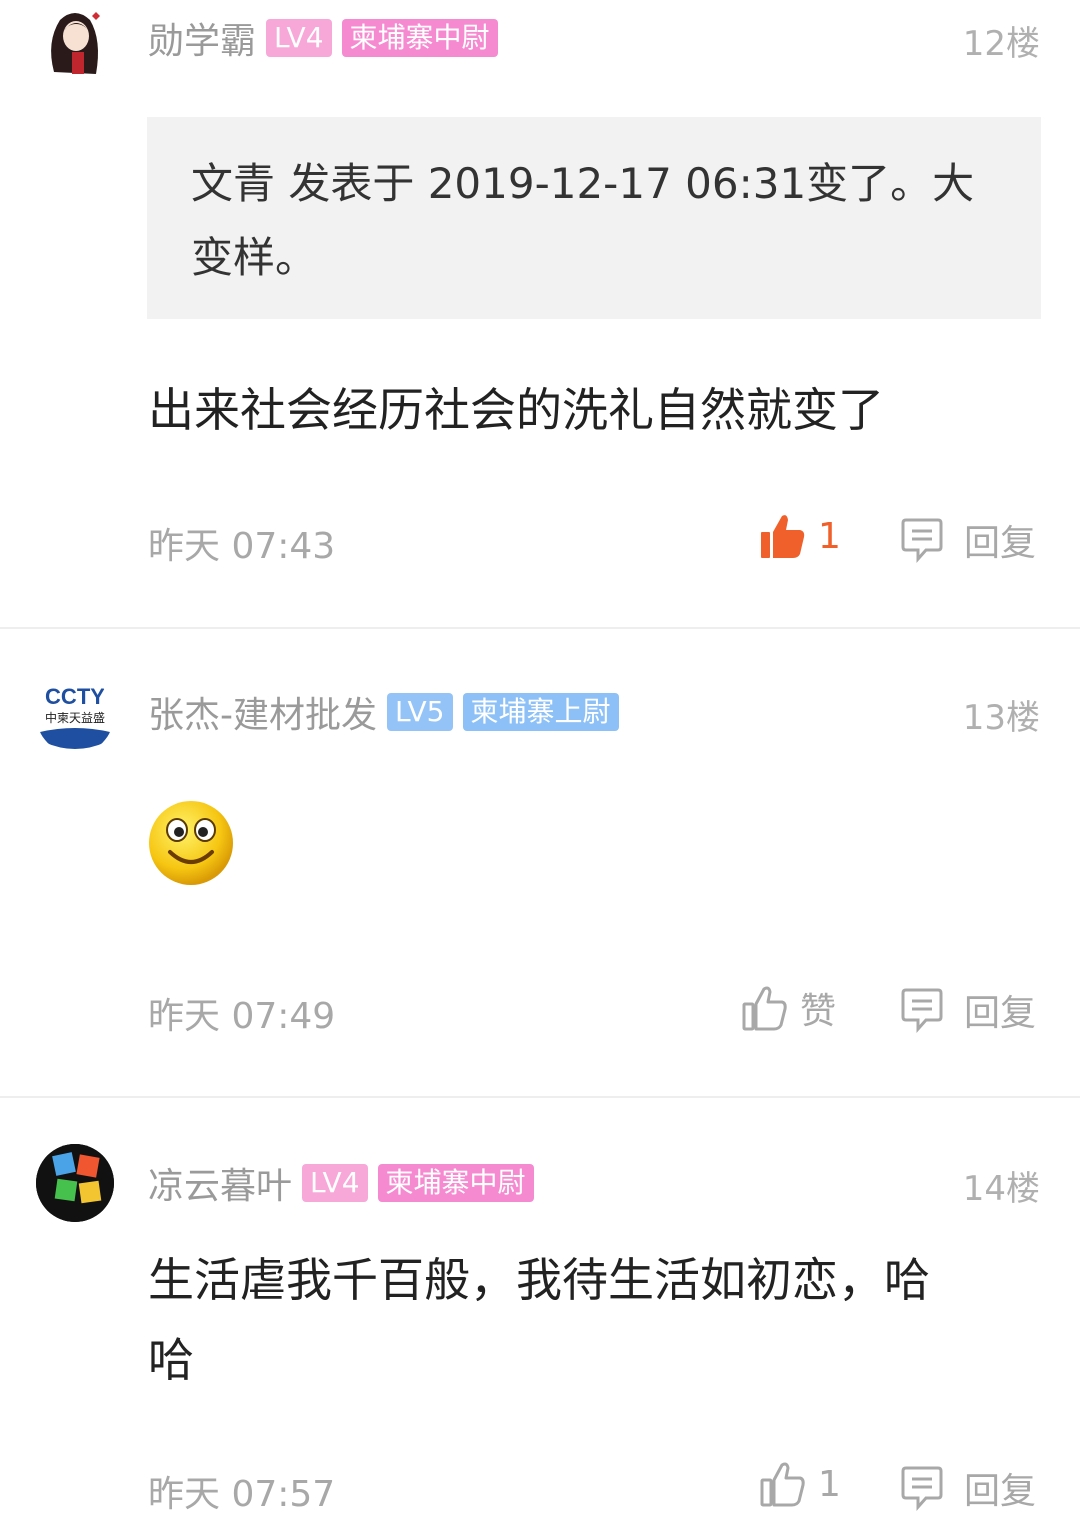 The width and height of the screenshot is (1080, 1523). Describe the element at coordinates (75, 717) in the screenshot. I see `avatar-logo-sub: 中柬天益盛` at that location.